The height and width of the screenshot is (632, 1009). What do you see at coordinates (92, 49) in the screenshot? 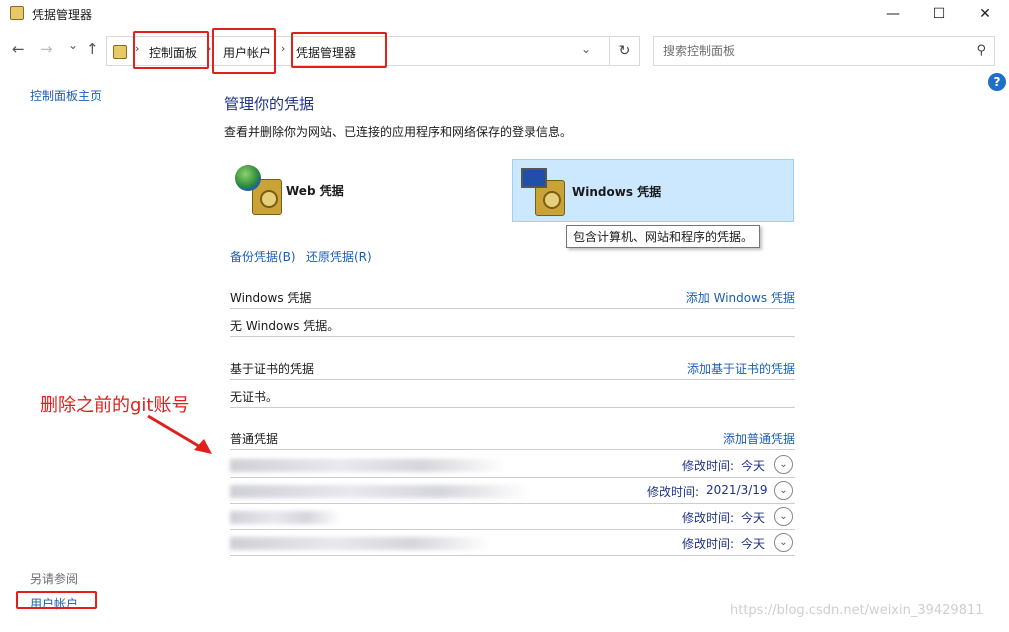
I see `up-icon: ↑` at bounding box center [92, 49].